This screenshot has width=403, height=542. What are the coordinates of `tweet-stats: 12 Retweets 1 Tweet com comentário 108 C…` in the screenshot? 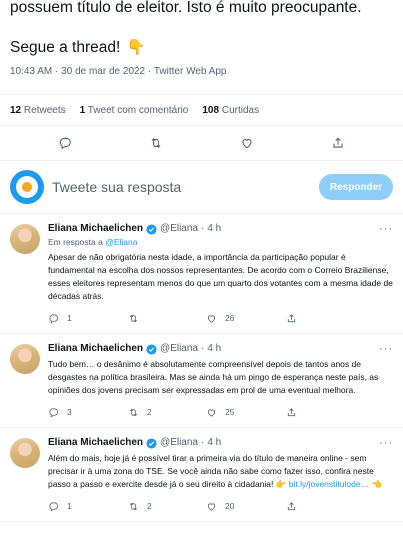 It's located at (201, 110).